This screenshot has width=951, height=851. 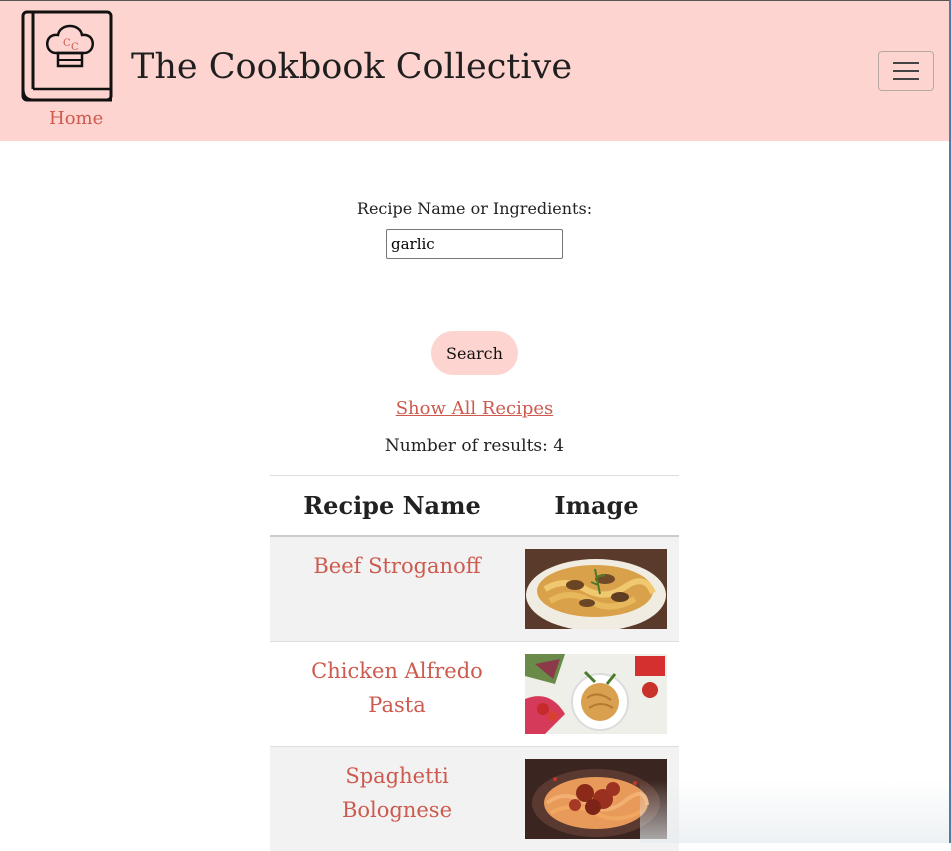 I want to click on column-header-image: Image, so click(x=596, y=506).